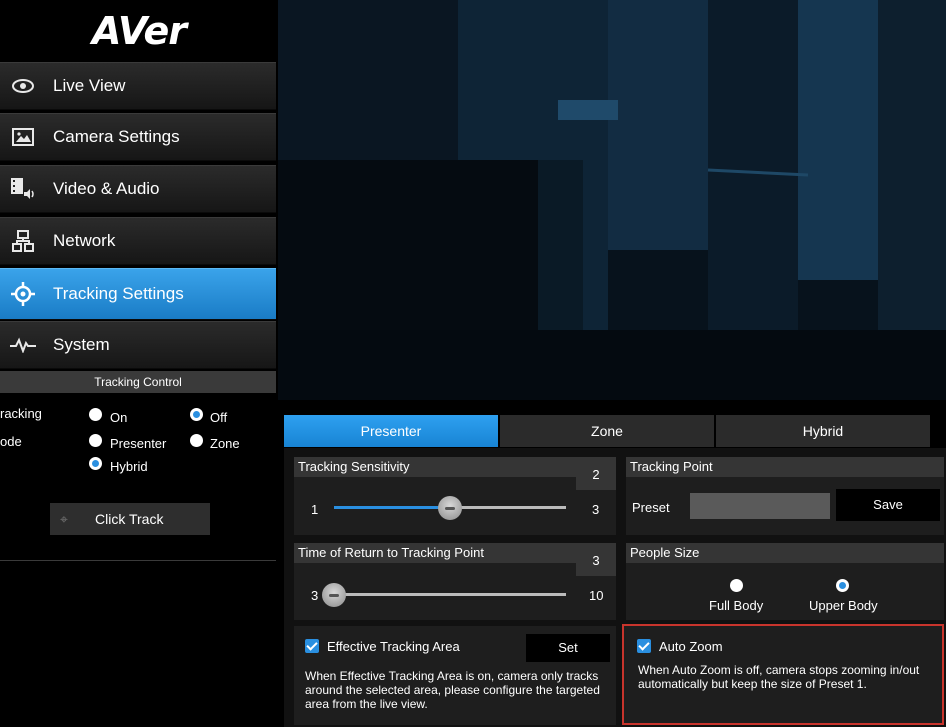 This screenshot has width=946, height=727. What do you see at coordinates (95, 463) in the screenshot?
I see `mode-hybrid-radio` at bounding box center [95, 463].